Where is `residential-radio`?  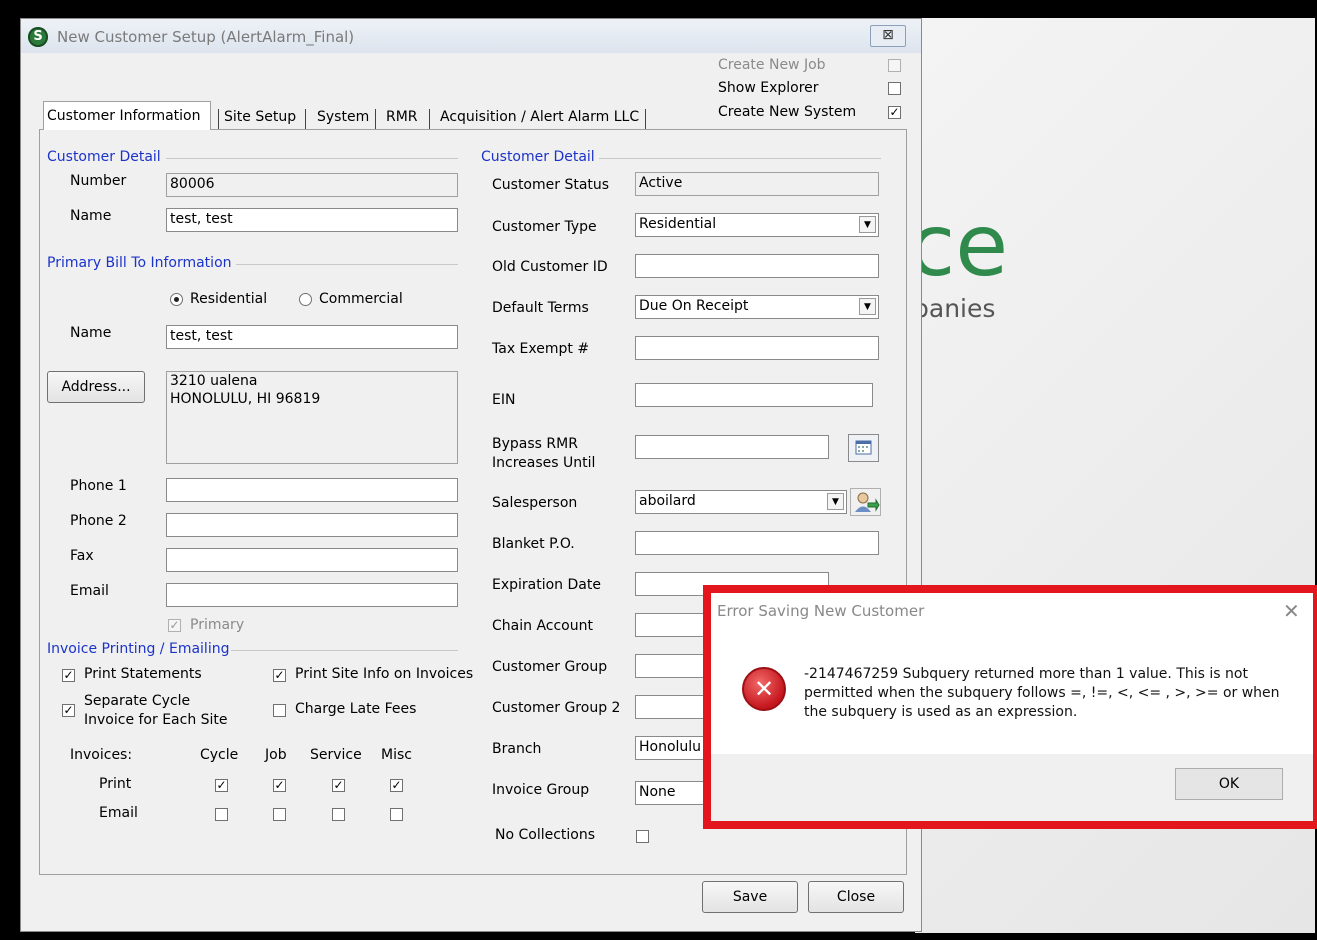 residential-radio is located at coordinates (176, 299).